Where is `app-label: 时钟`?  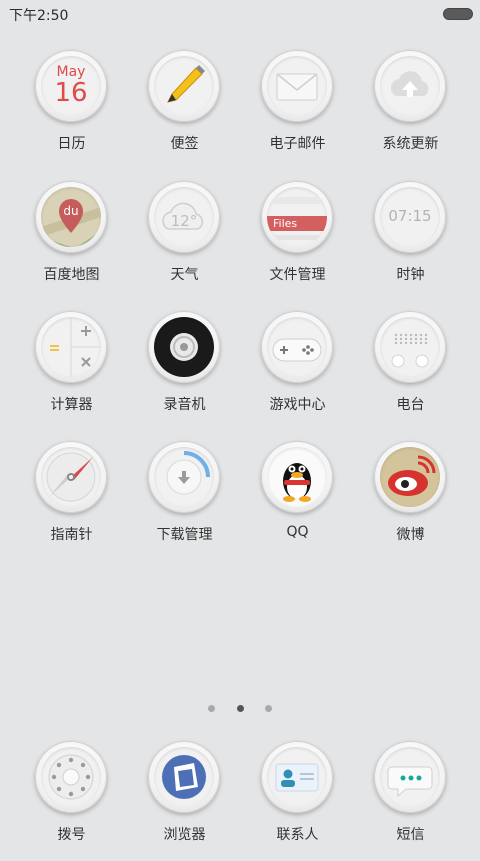
app-label: 时钟 is located at coordinates (410, 275).